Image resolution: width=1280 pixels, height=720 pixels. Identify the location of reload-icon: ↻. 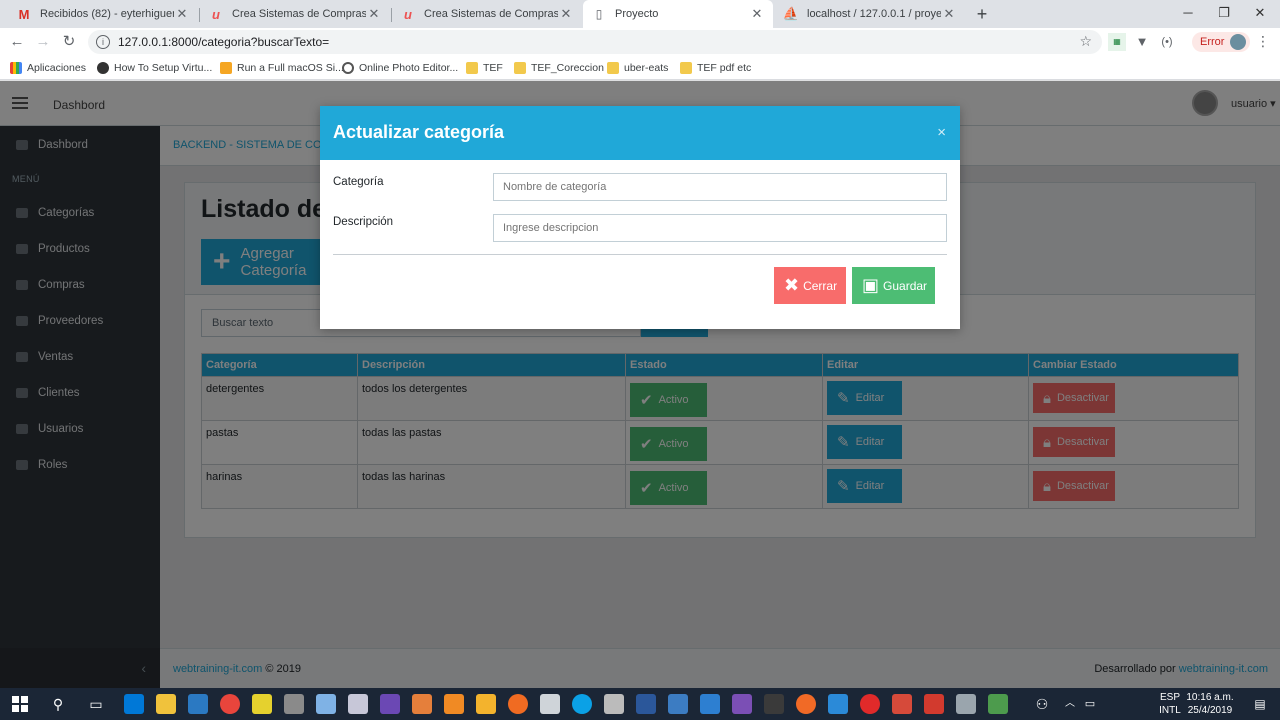
(69, 42).